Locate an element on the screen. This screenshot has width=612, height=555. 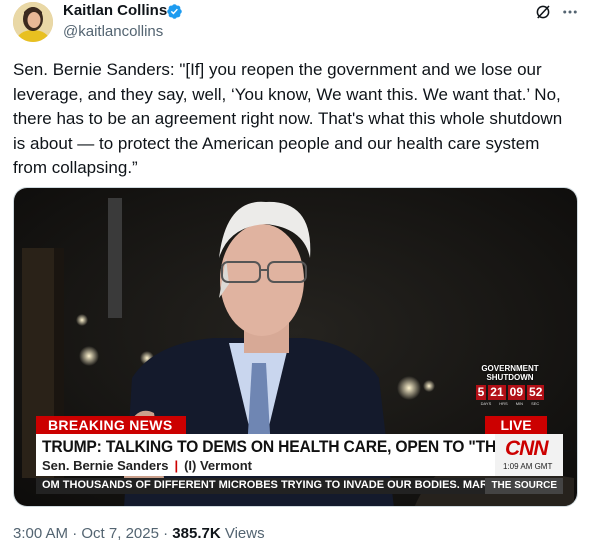
shutdown-minutes: 09 is located at coordinates (516, 392).